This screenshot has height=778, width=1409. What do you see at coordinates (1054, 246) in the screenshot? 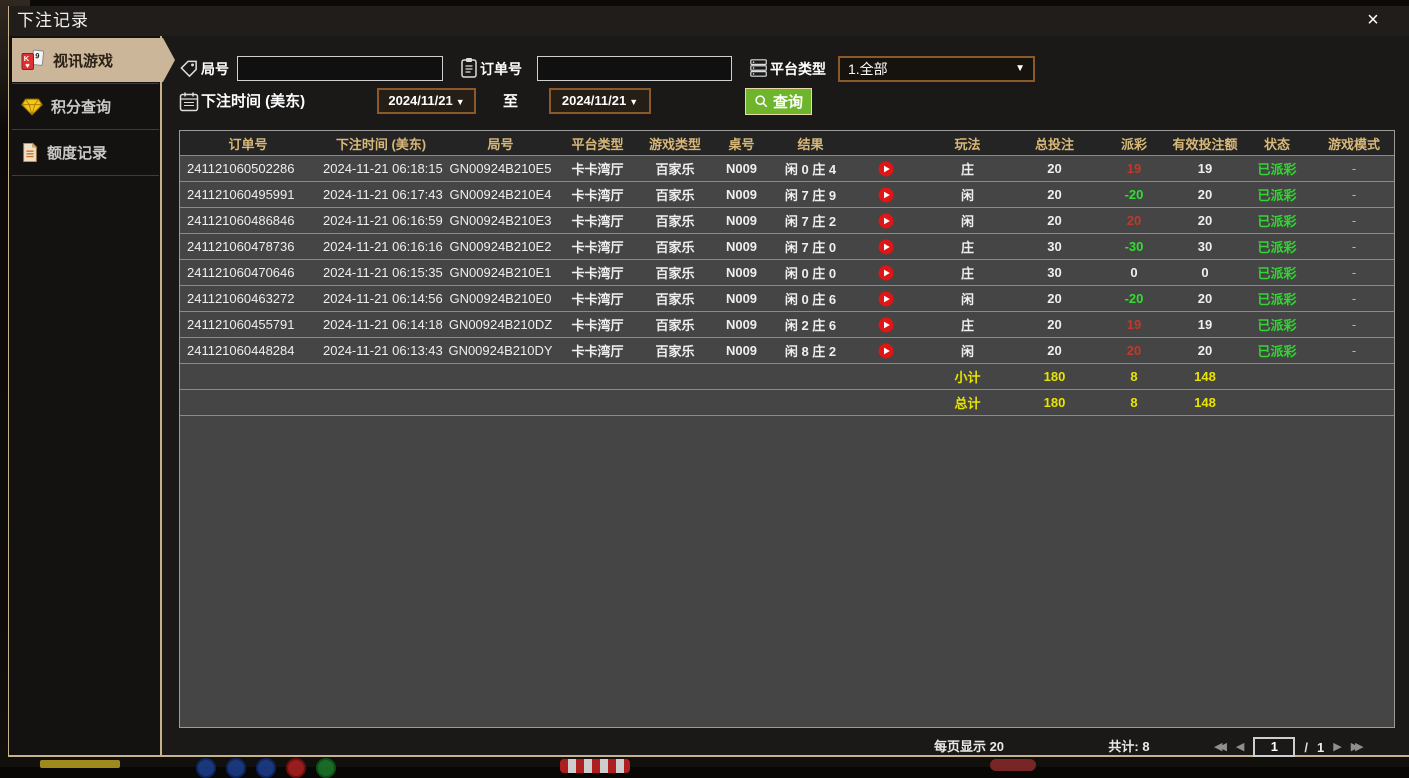
I see `cell-total-bet: 30` at bounding box center [1054, 246].